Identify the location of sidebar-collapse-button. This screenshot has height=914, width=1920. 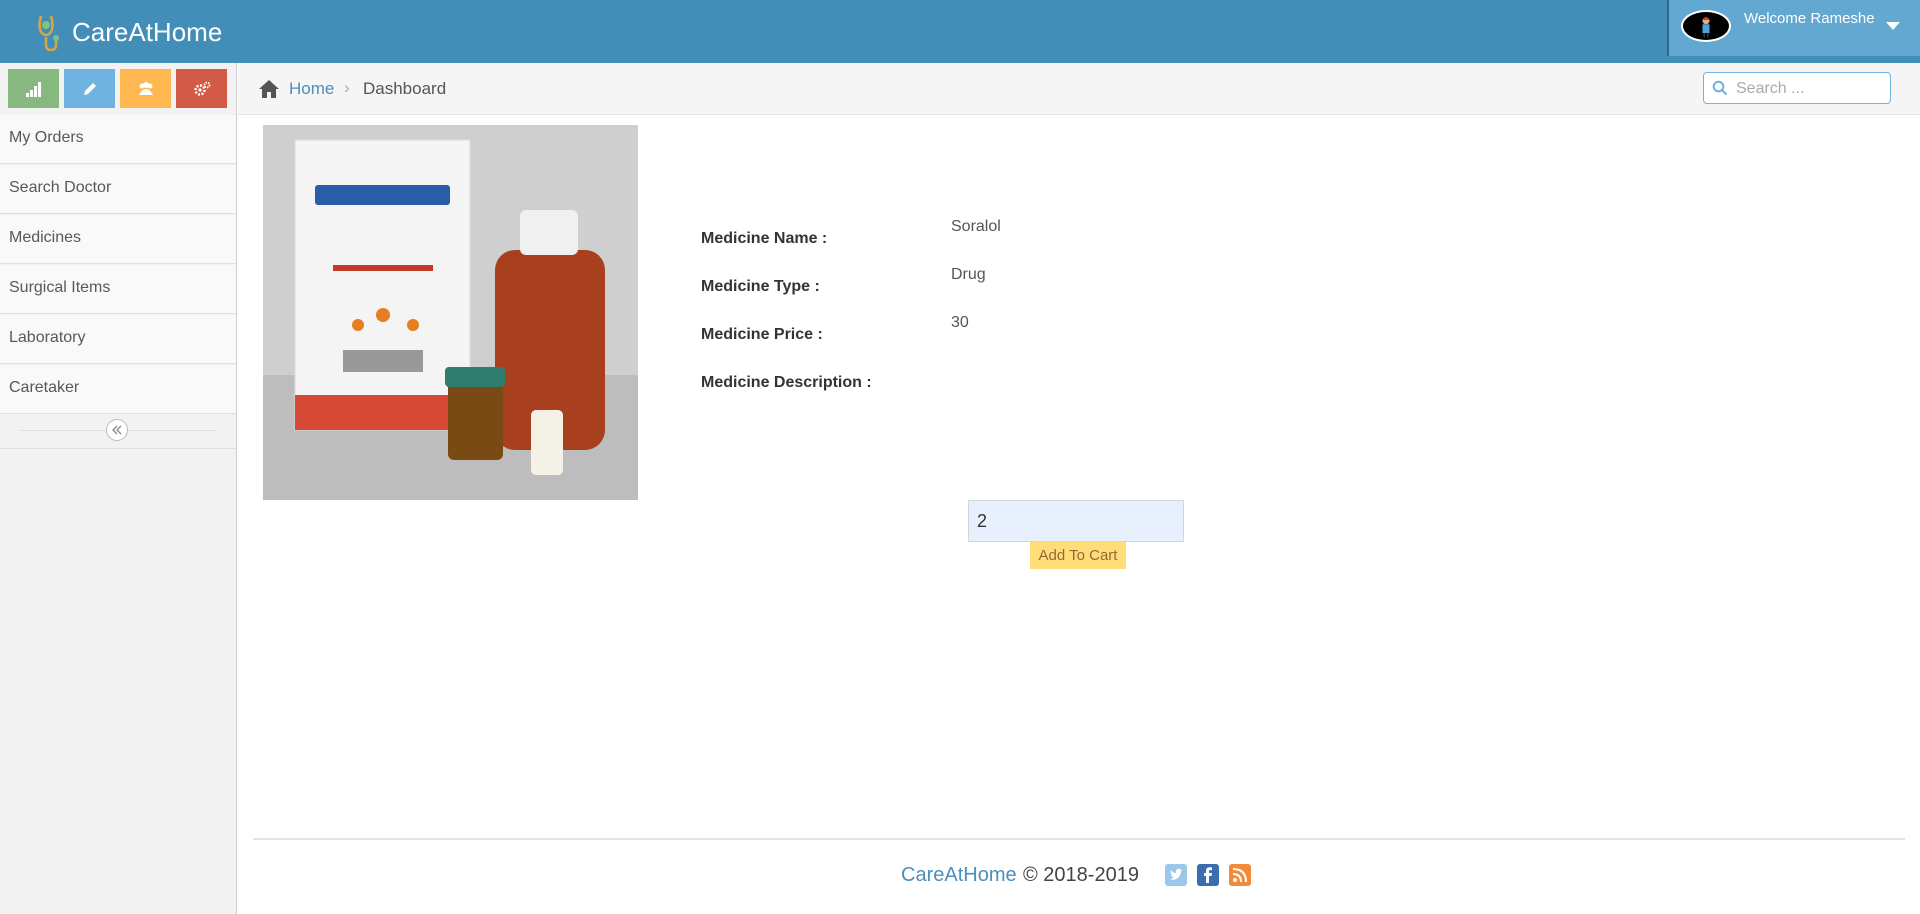
(117, 430).